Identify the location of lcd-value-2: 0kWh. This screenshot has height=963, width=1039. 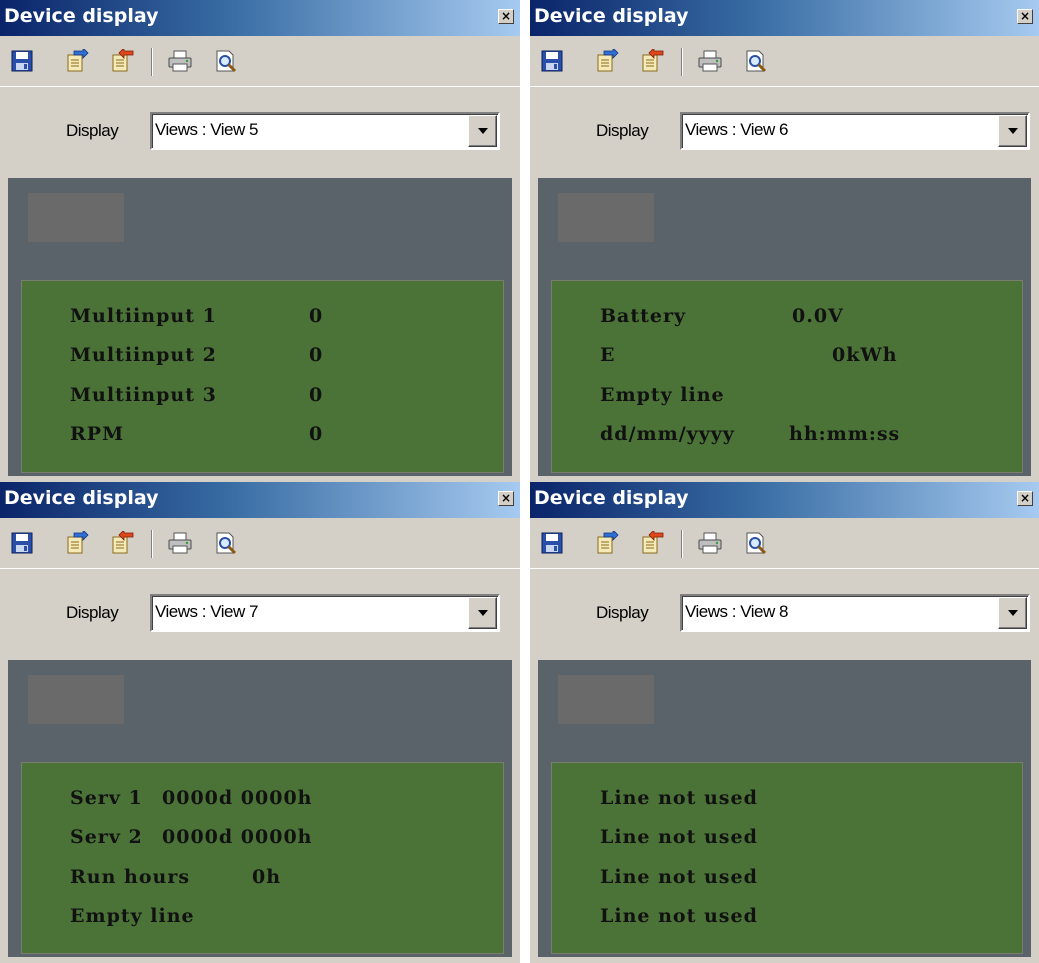
(865, 355).